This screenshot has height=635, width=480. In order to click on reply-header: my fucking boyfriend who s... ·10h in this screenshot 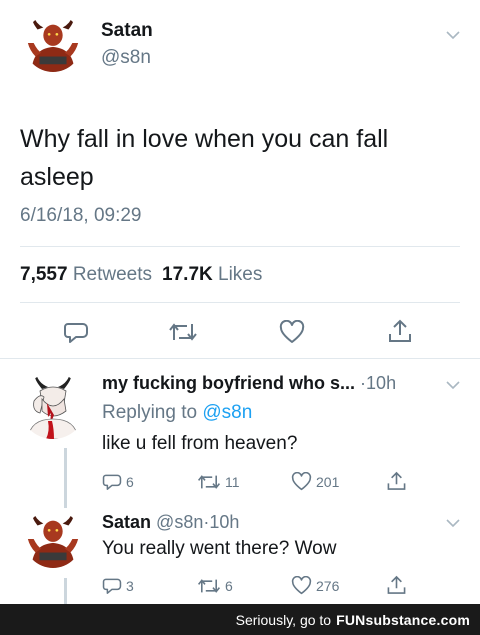, I will do `click(249, 383)`.